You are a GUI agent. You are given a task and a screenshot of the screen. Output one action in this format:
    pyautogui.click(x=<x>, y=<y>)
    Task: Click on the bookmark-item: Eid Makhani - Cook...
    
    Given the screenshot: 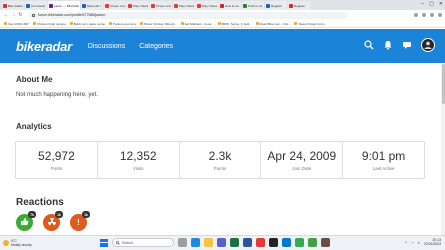 What is the action you would take?
    pyautogui.click(x=197, y=24)
    